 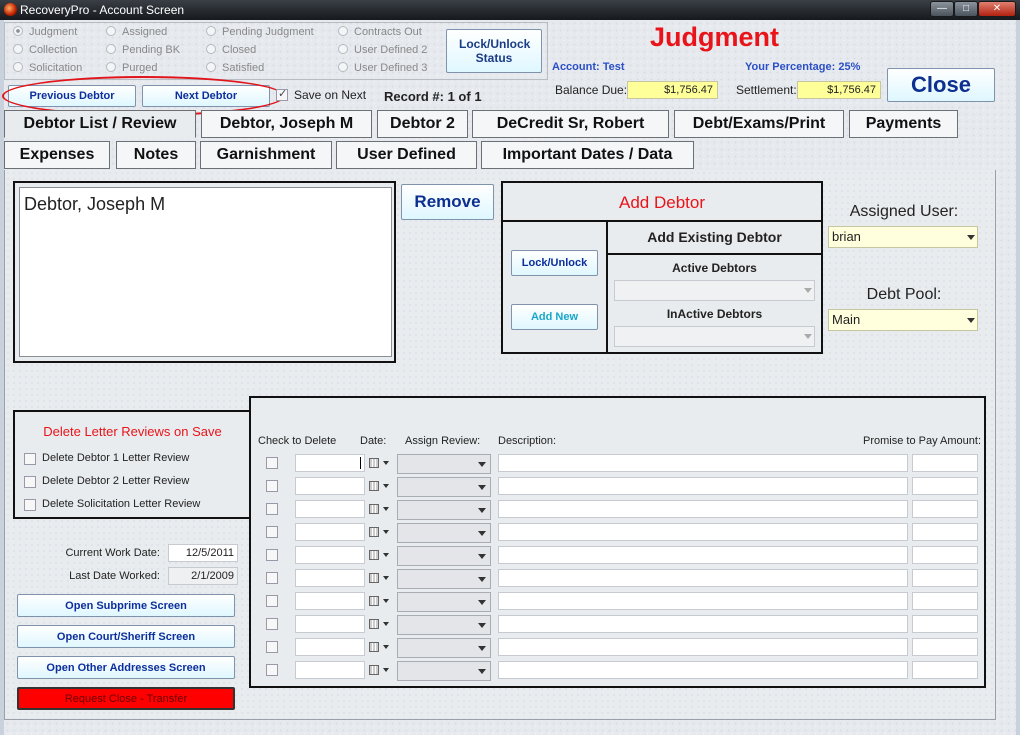 What do you see at coordinates (282, 94) in the screenshot?
I see `save-on-next-checkbox: ✓` at bounding box center [282, 94].